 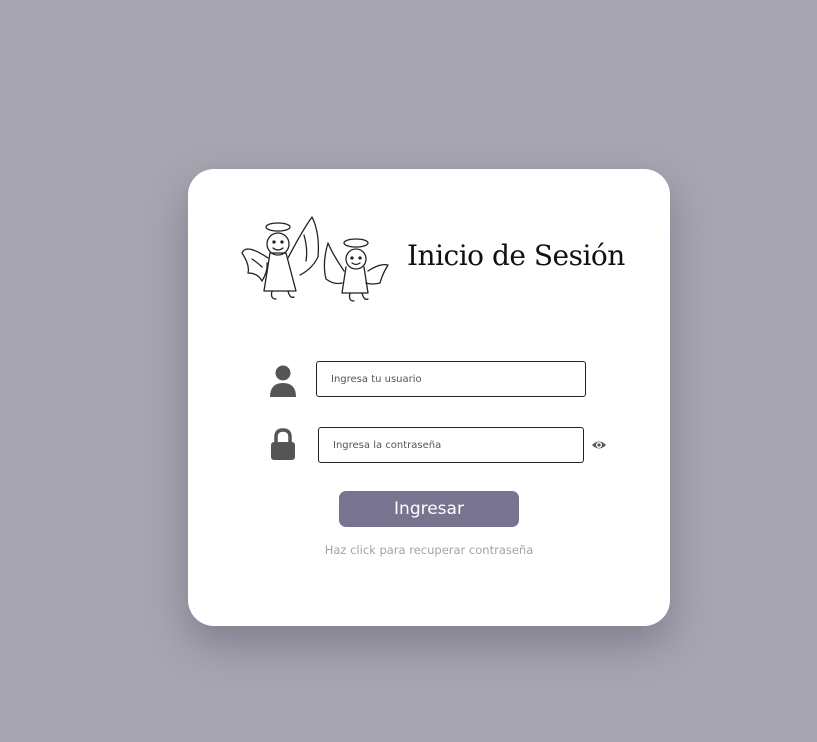 What do you see at coordinates (283, 444) in the screenshot?
I see `lock-icon` at bounding box center [283, 444].